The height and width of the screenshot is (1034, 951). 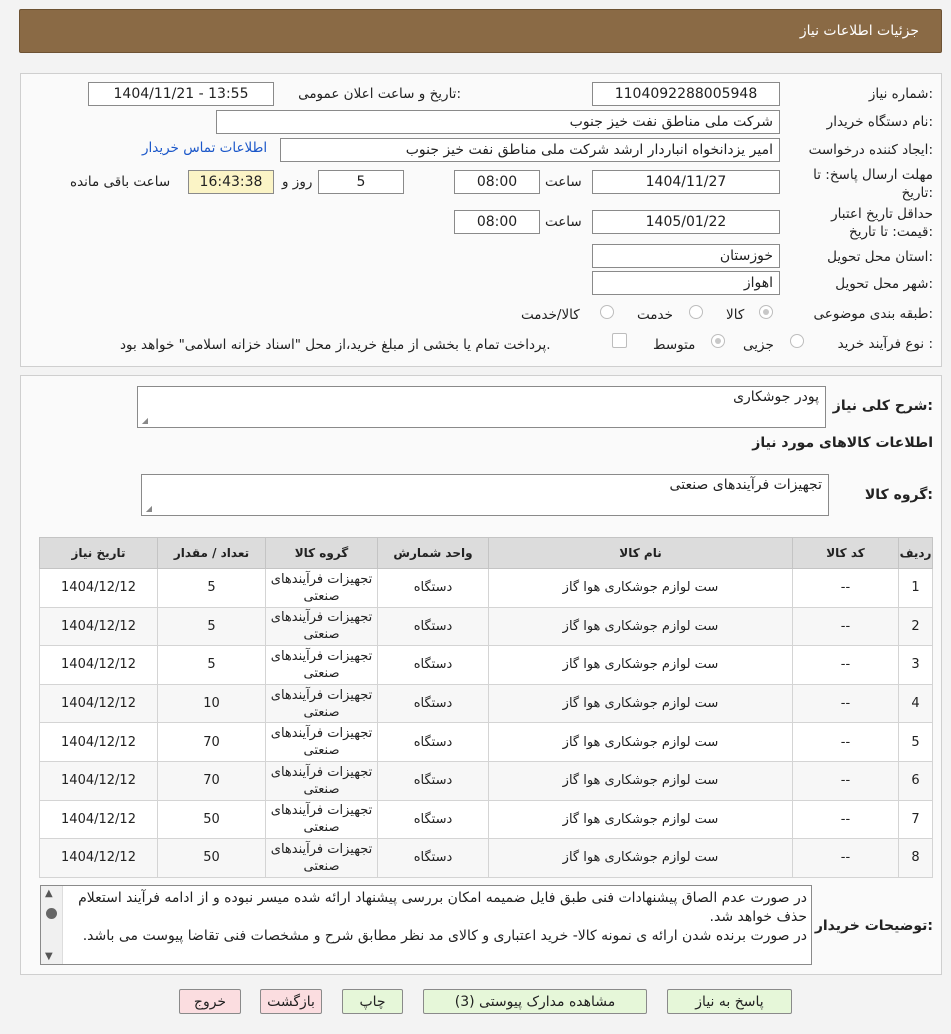 What do you see at coordinates (98, 553) in the screenshot?
I see `col-header-need-date: تاریخ نیاز` at bounding box center [98, 553].